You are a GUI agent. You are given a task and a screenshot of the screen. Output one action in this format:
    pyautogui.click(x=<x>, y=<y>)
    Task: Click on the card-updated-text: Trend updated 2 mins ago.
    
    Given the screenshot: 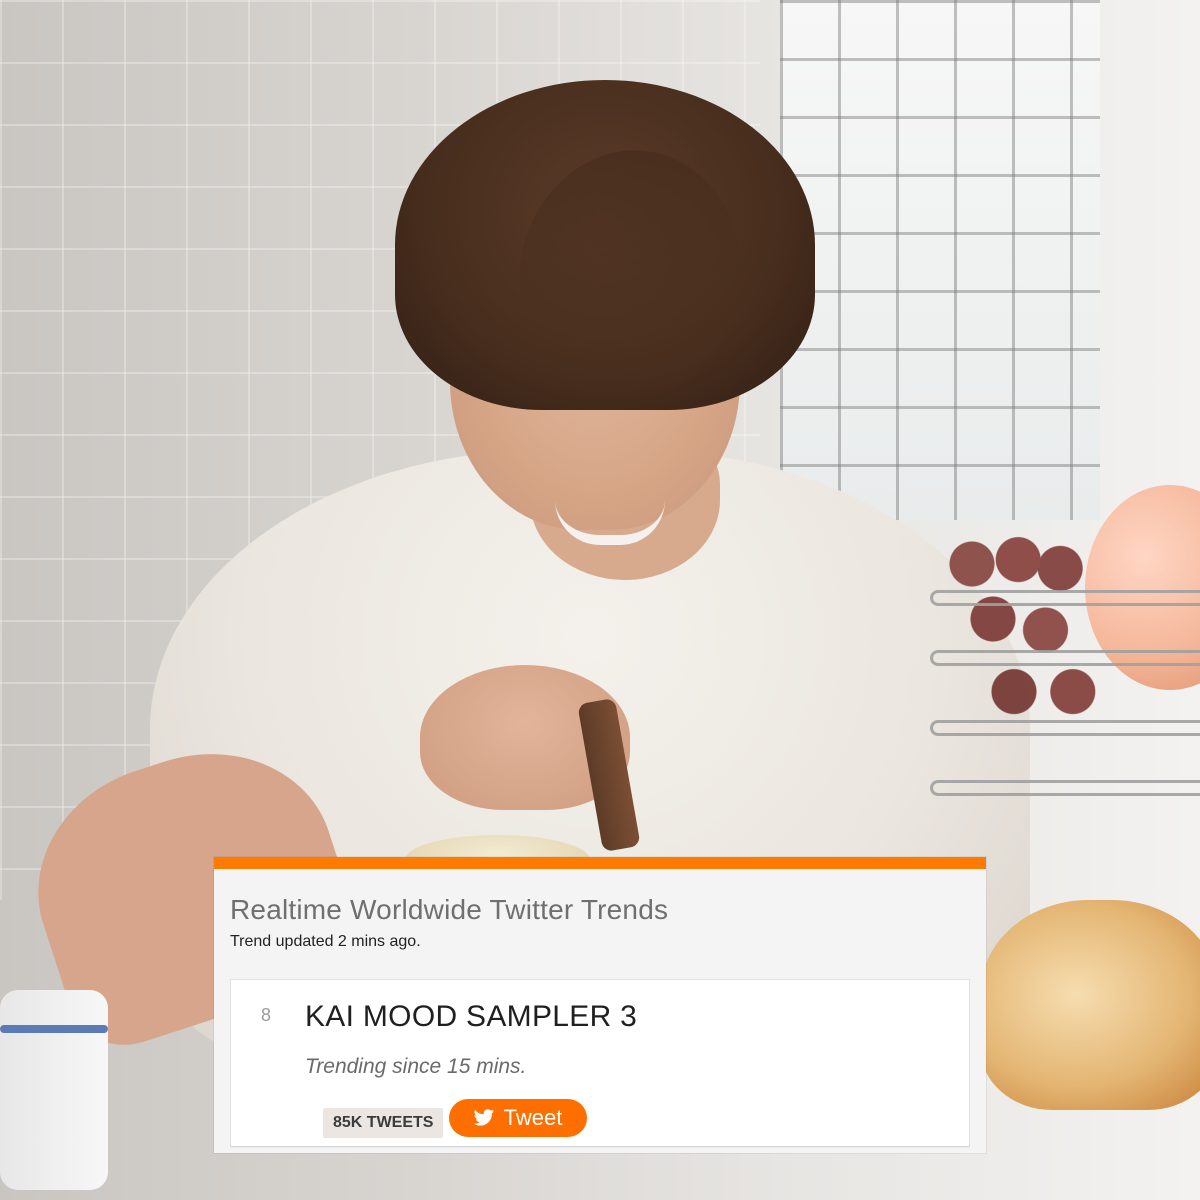 What is the action you would take?
    pyautogui.click(x=325, y=941)
    